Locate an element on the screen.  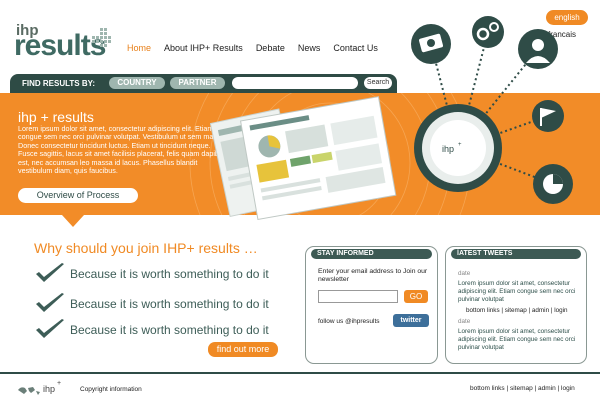
hero-title: ihp + results is located at coordinates (56, 117).